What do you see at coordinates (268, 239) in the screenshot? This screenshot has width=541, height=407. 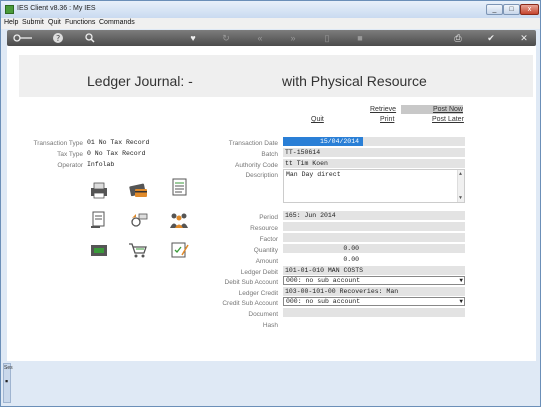 I see `factor-label: Factor` at bounding box center [268, 239].